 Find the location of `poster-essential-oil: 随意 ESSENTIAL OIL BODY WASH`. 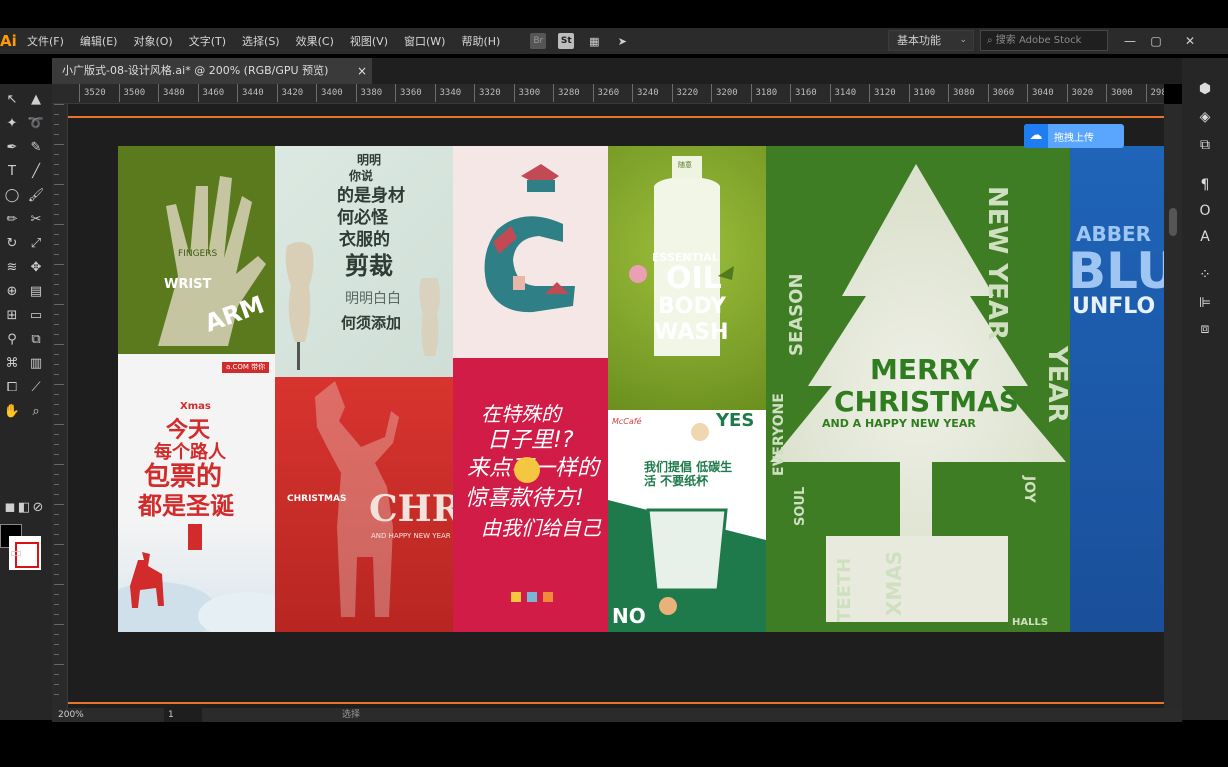

poster-essential-oil: 随意 ESSENTIAL OIL BODY WASH is located at coordinates (687, 278).